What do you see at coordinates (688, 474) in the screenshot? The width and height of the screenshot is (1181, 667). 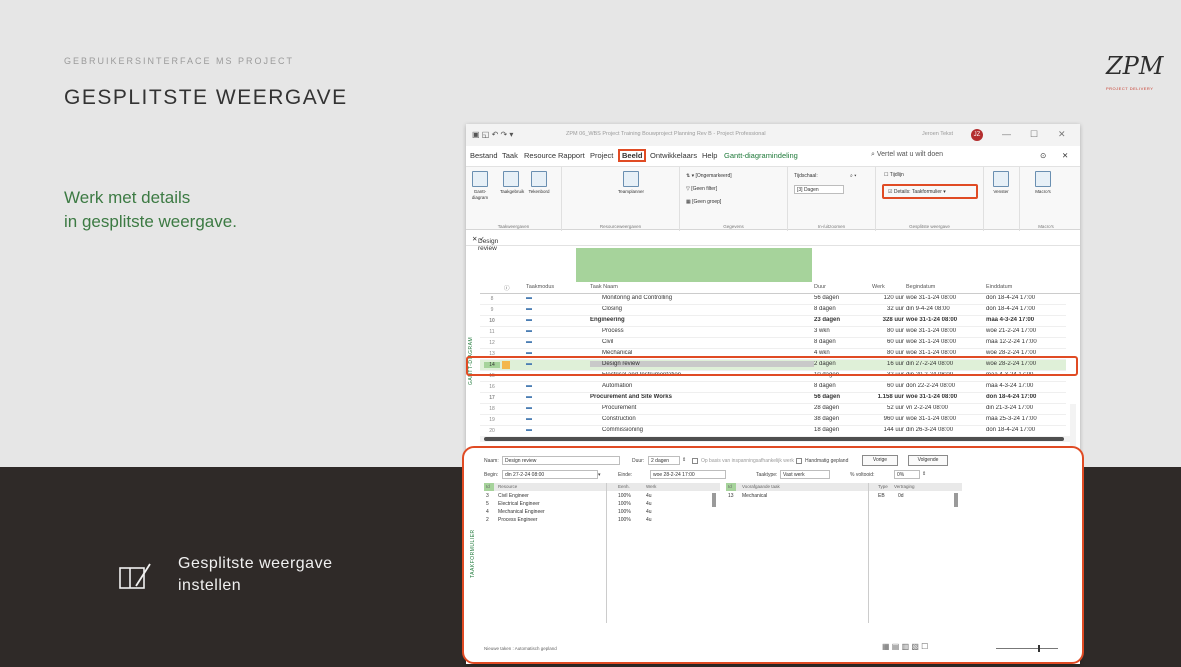 I see `einde-input: woe 28-2-24 17:00` at bounding box center [688, 474].